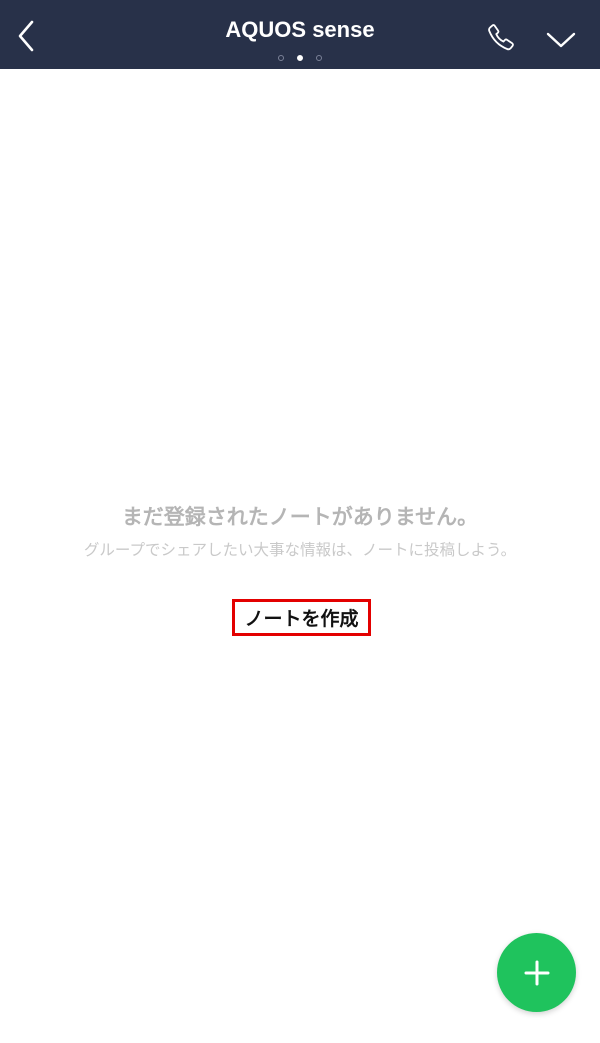 The height and width of the screenshot is (1043, 600). I want to click on chevron-down-icon, so click(561, 40).